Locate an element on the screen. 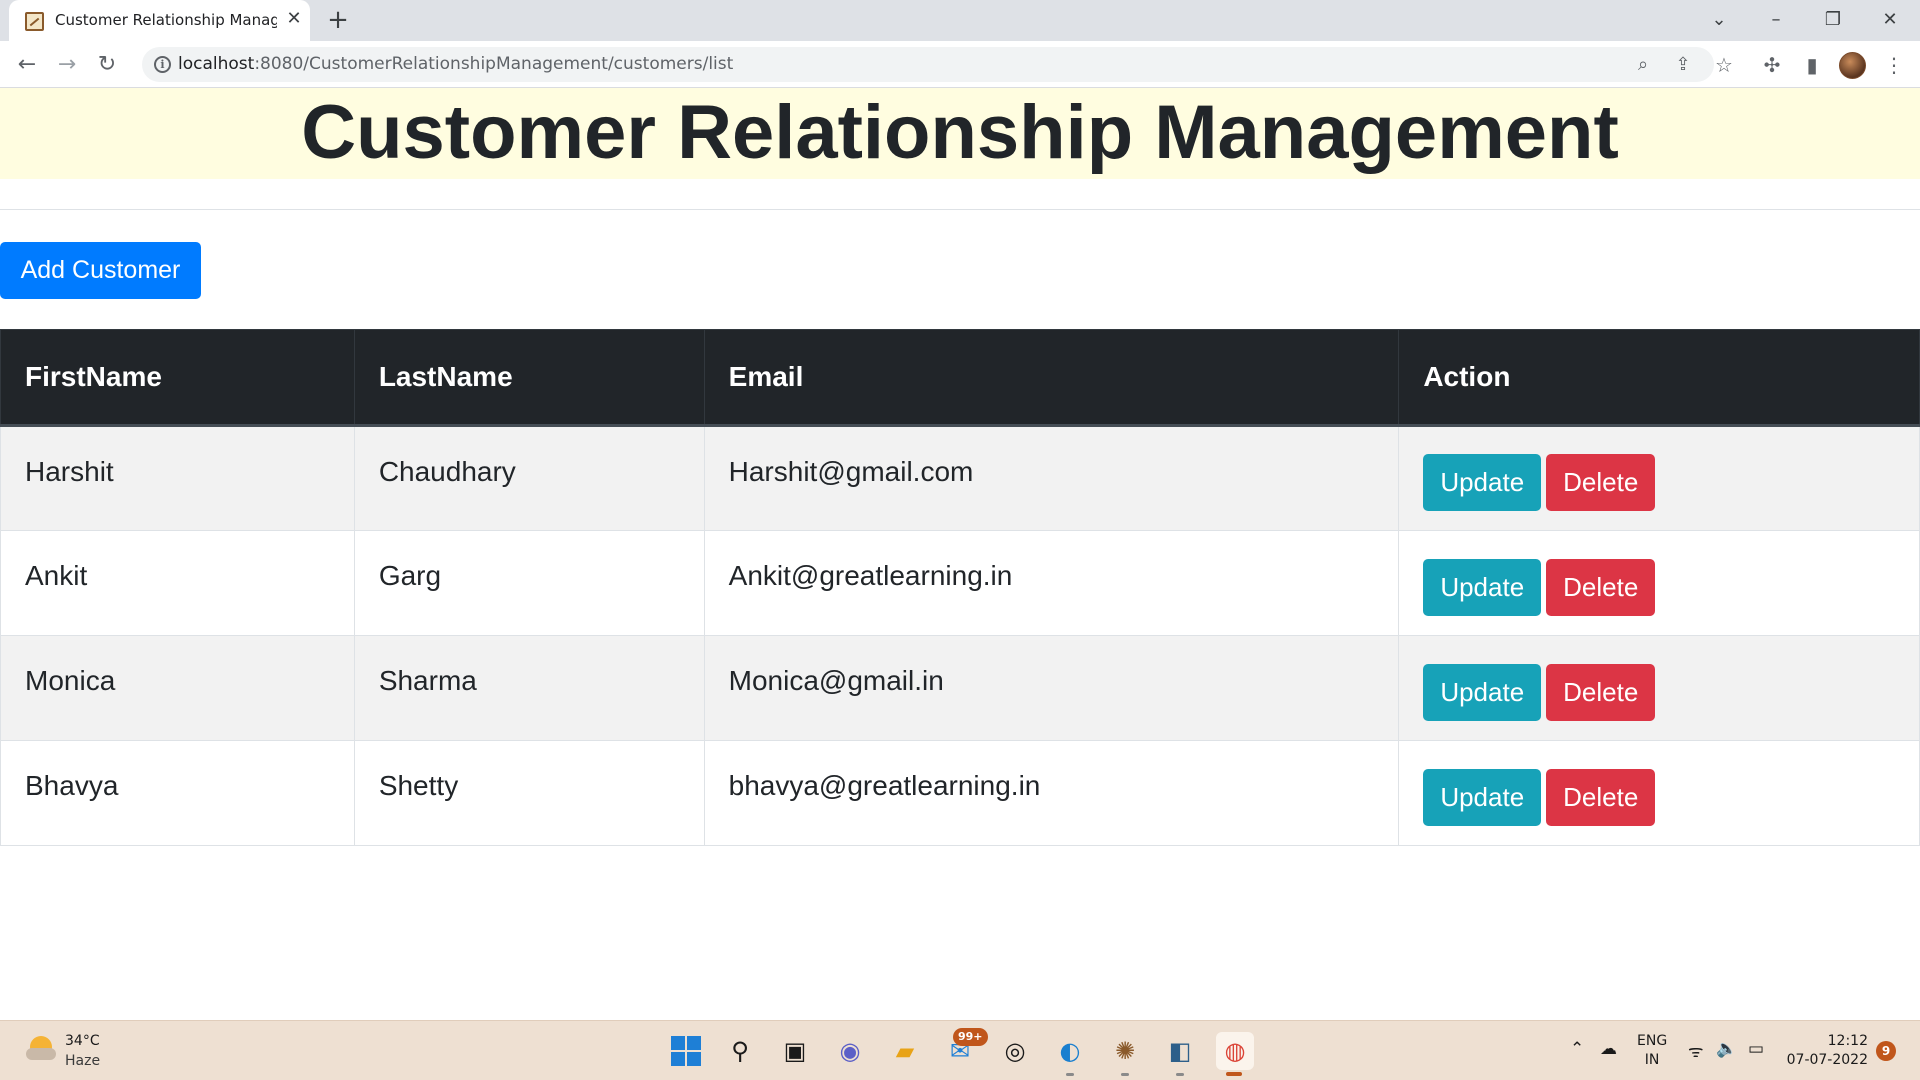 The image size is (1920, 1080). cell-email: bhavya@greatlearning.in is located at coordinates (1051, 793).